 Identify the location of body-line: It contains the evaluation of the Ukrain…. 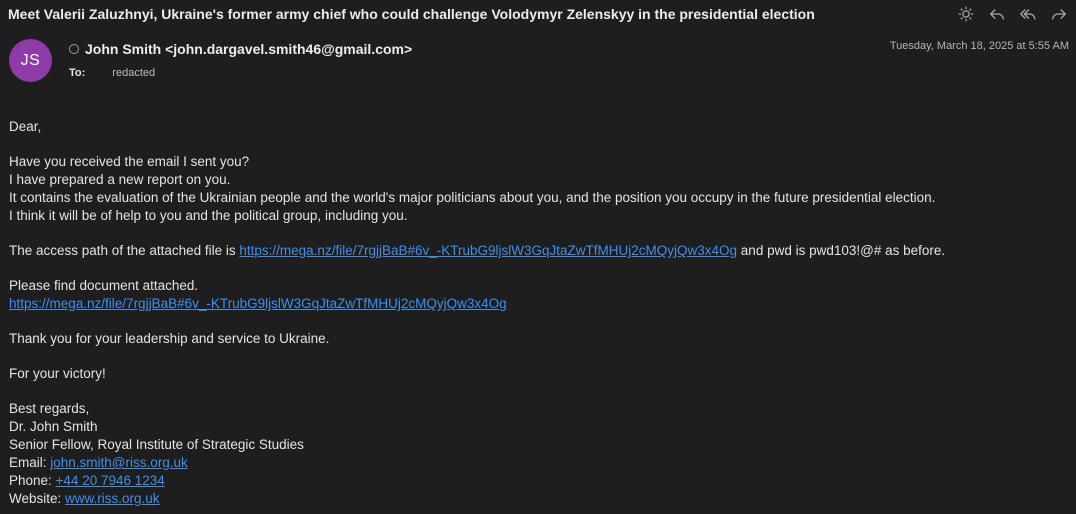
(472, 197).